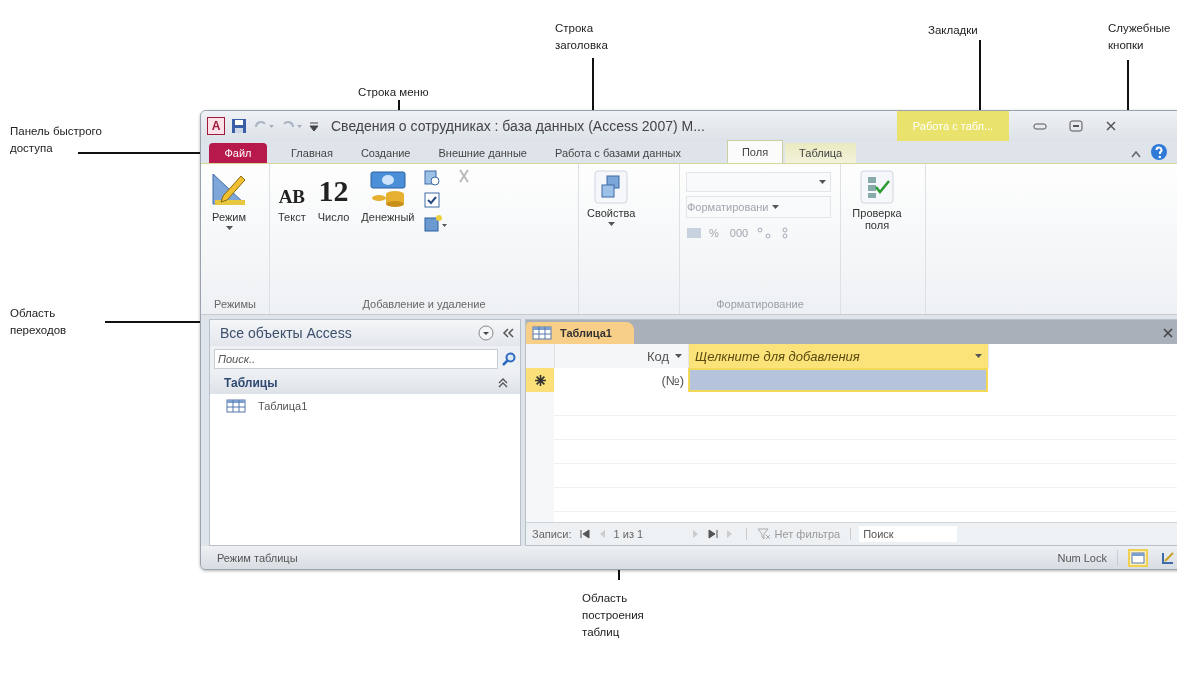 The height and width of the screenshot is (677, 1177). Describe the element at coordinates (365, 383) in the screenshot. I see `nav-group-header: Таблицы` at that location.